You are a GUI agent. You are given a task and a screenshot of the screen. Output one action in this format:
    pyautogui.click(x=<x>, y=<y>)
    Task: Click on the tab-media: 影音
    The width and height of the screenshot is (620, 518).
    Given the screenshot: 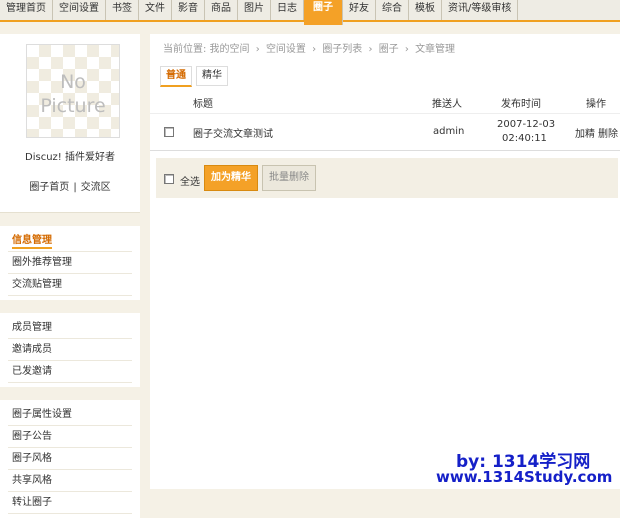 What is the action you would take?
    pyautogui.click(x=188, y=10)
    